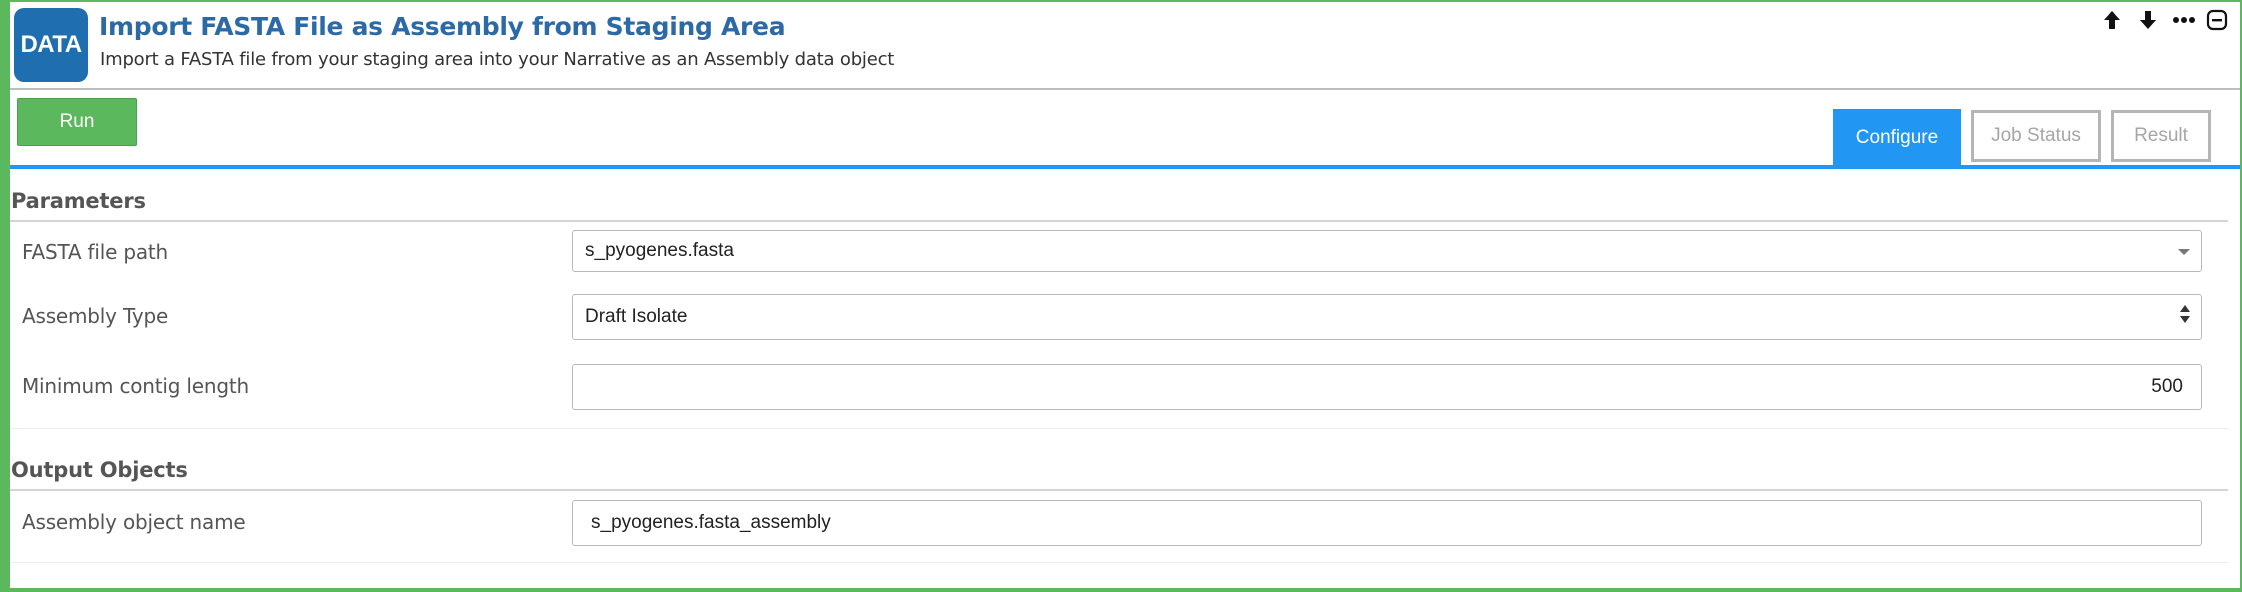 This screenshot has height=592, width=2242. I want to click on caret-down-icon, so click(2184, 251).